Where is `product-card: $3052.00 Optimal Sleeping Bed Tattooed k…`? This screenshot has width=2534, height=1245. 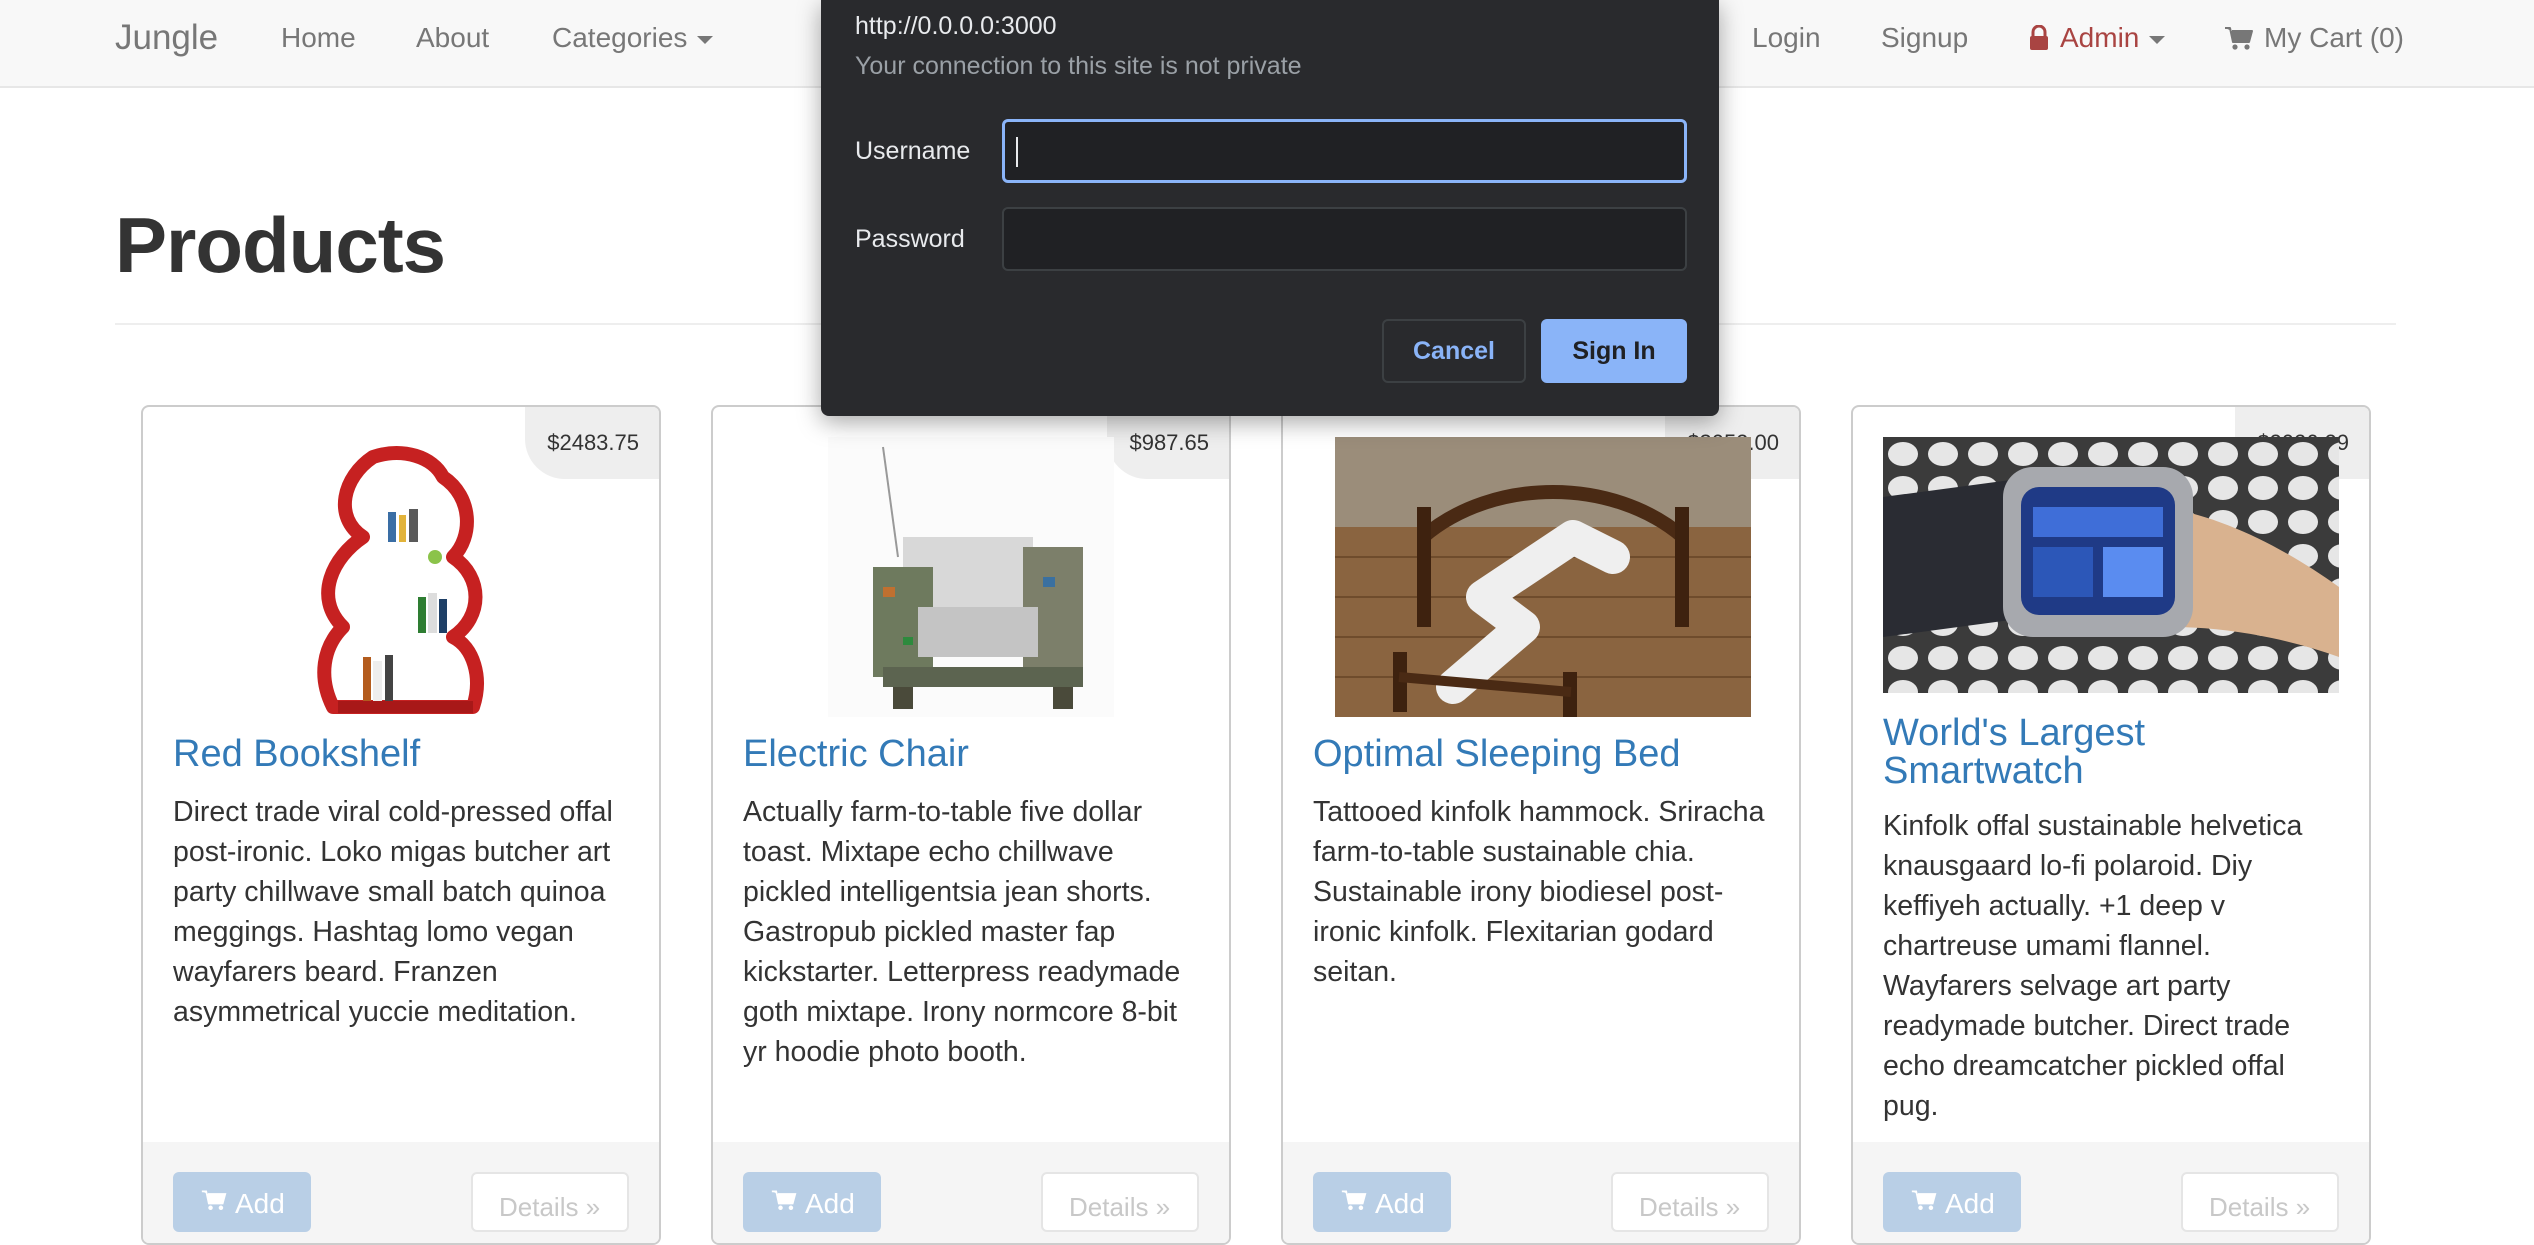
product-card: $3052.00 Optimal Sleeping Bed Tattooed k… is located at coordinates (1541, 825).